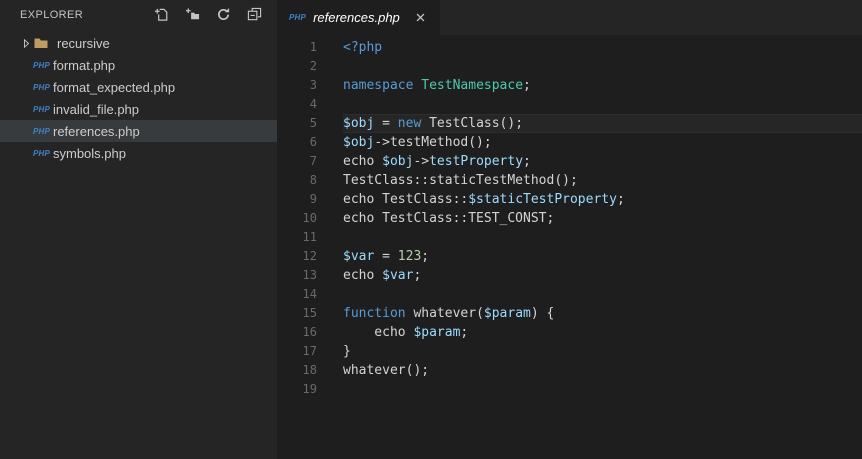  I want to click on close-icon, so click(420, 17).